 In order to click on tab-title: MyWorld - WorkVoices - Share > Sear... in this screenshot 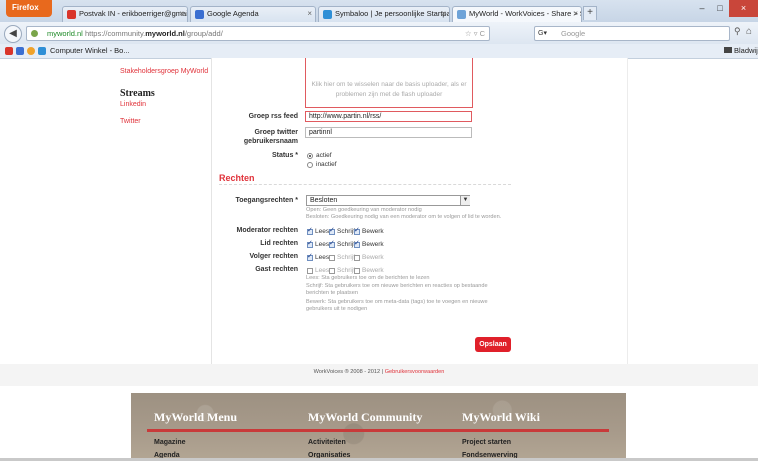, I will do `click(525, 13)`.